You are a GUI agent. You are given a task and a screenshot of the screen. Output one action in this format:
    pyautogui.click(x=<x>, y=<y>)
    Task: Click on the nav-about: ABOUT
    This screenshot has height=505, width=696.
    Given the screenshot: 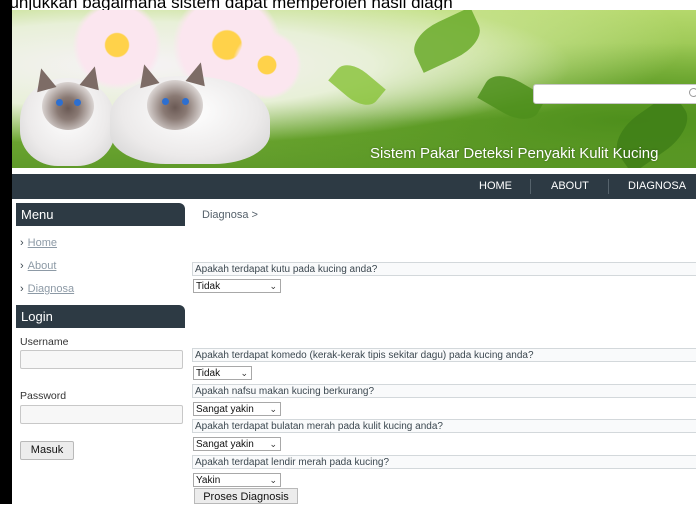 What is the action you would take?
    pyautogui.click(x=570, y=186)
    